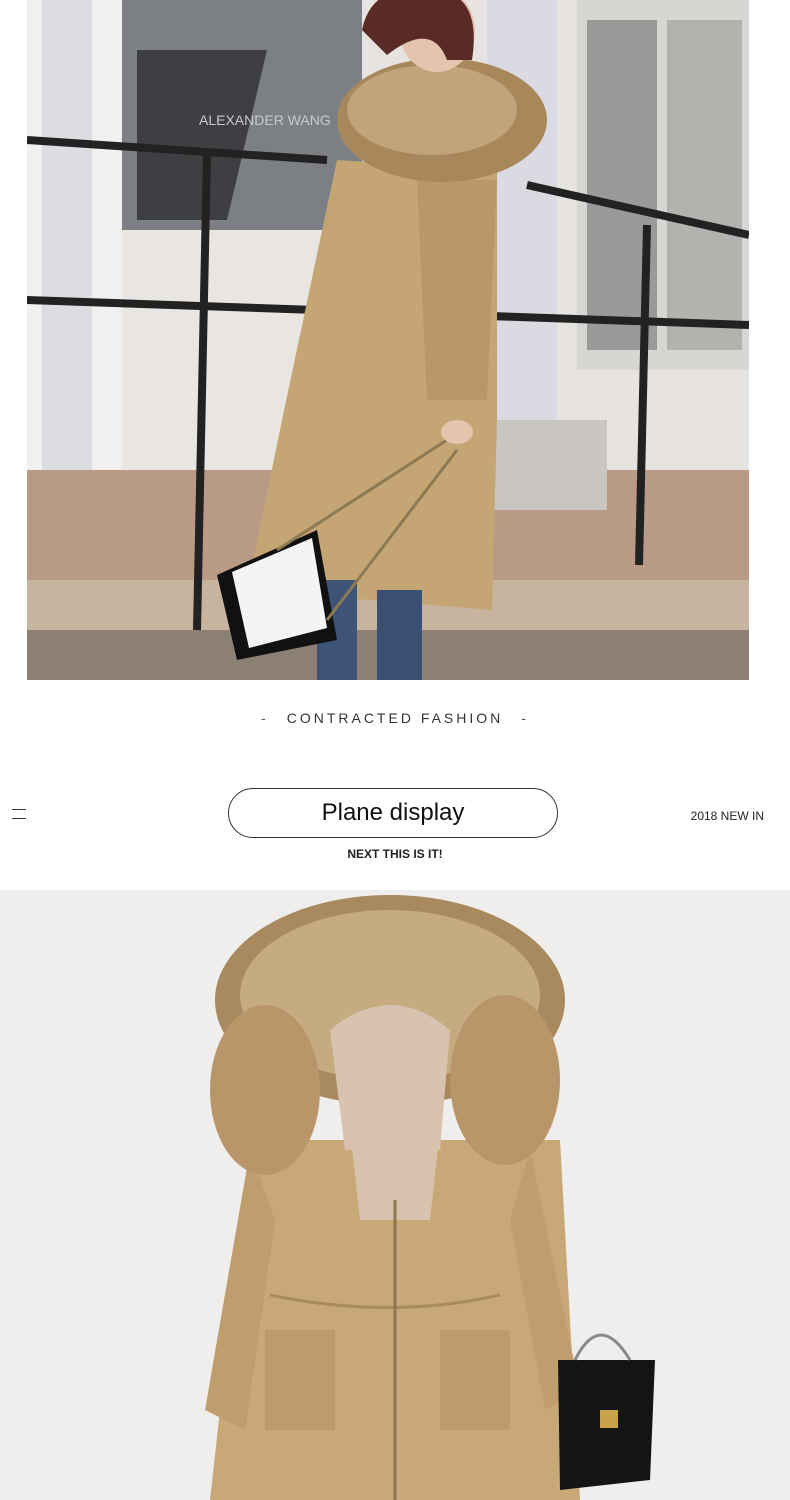 The height and width of the screenshot is (1500, 790). Describe the element at coordinates (393, 813) in the screenshot. I see `plane-display-button: Plane display` at that location.